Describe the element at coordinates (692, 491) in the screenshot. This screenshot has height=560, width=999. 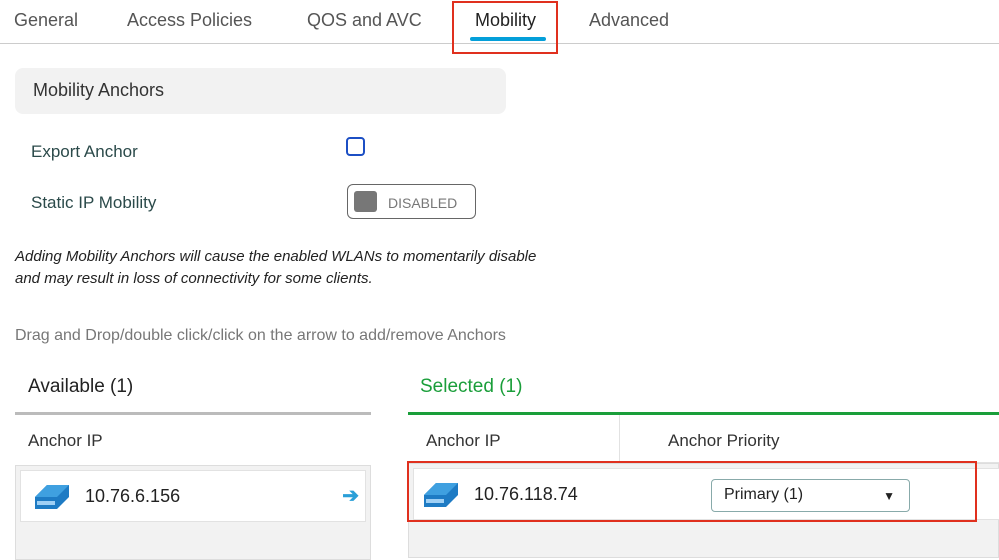
I see `highlight-box-selected` at that location.